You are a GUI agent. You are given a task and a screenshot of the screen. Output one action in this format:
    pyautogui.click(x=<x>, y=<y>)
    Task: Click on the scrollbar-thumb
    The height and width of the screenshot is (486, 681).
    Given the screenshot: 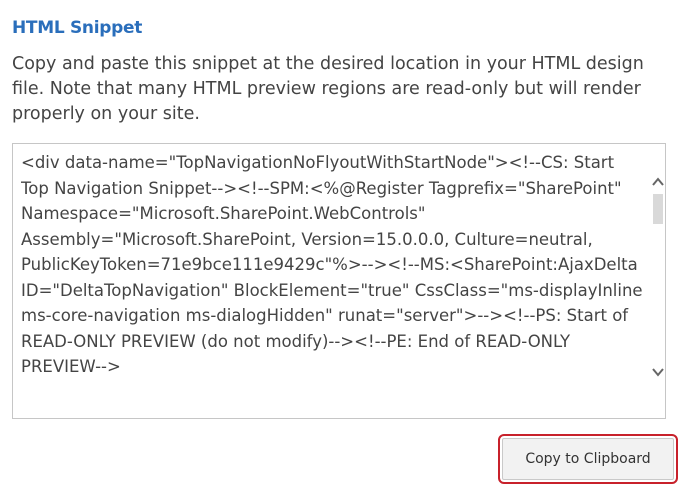 What is the action you would take?
    pyautogui.click(x=658, y=209)
    